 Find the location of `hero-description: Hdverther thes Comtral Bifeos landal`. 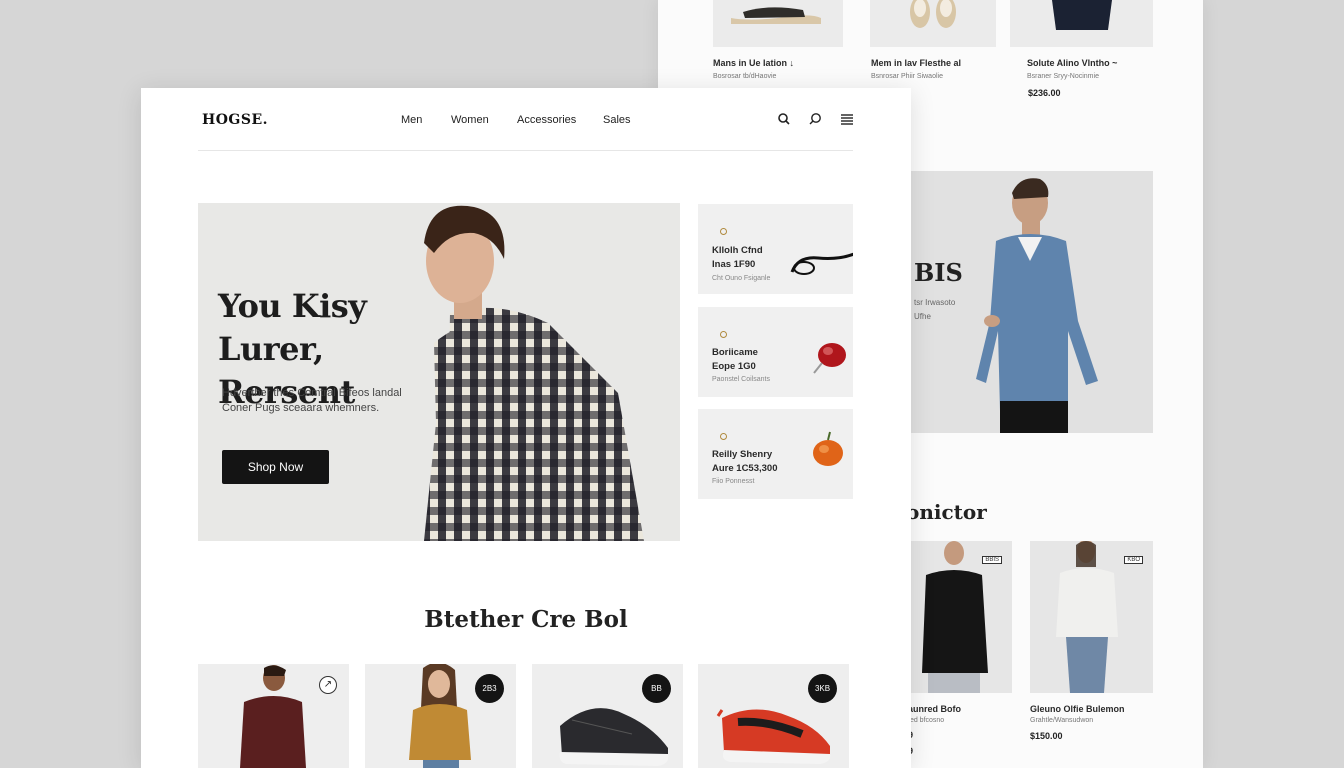

hero-description: Hdverther thes Comtral Bifeos landal is located at coordinates (312, 393).